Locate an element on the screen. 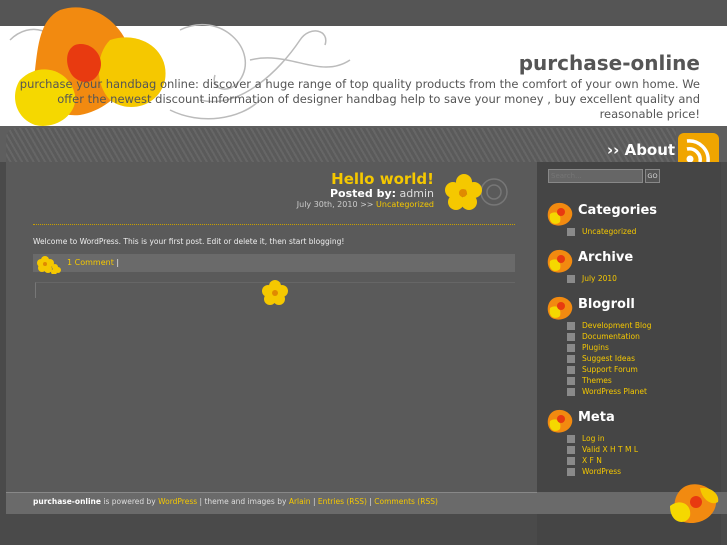  corner-flower-icon is located at coordinates (694, 504).